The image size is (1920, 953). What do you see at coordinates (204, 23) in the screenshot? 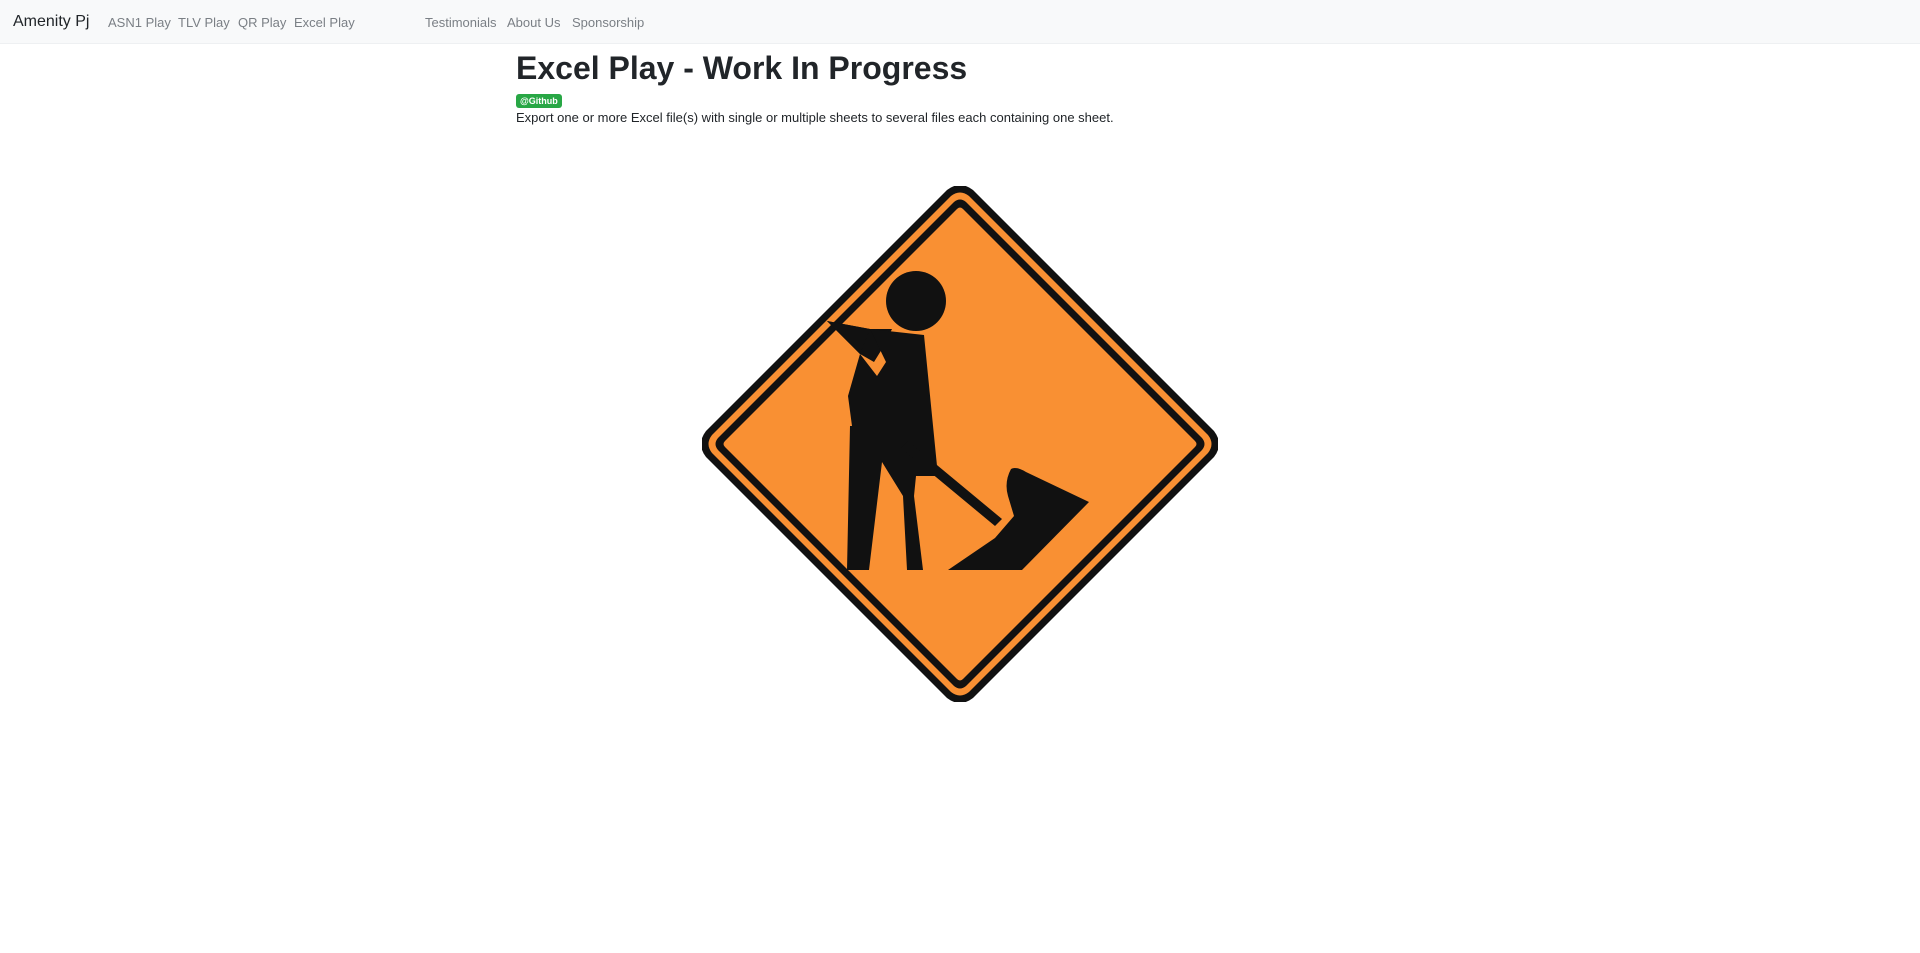
I see `nav-link-tlv-play: TLV Play` at bounding box center [204, 23].